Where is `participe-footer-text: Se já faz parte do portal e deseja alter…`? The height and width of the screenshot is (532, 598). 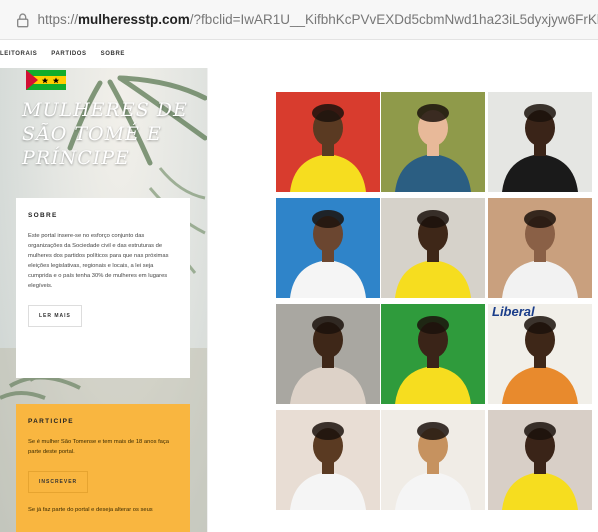
participe-footer-text: Se já faz parte do portal e deseja alter… is located at coordinates (90, 510).